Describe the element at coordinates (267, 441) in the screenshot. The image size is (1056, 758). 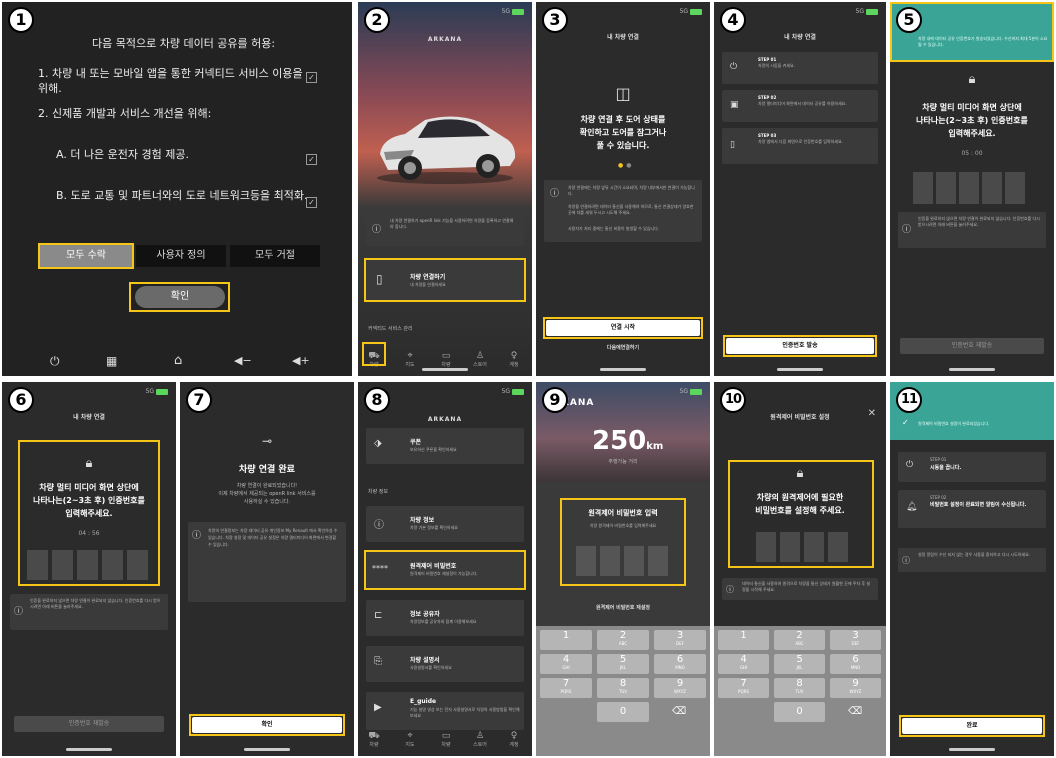
I see `plug-icon: ⊸` at that location.